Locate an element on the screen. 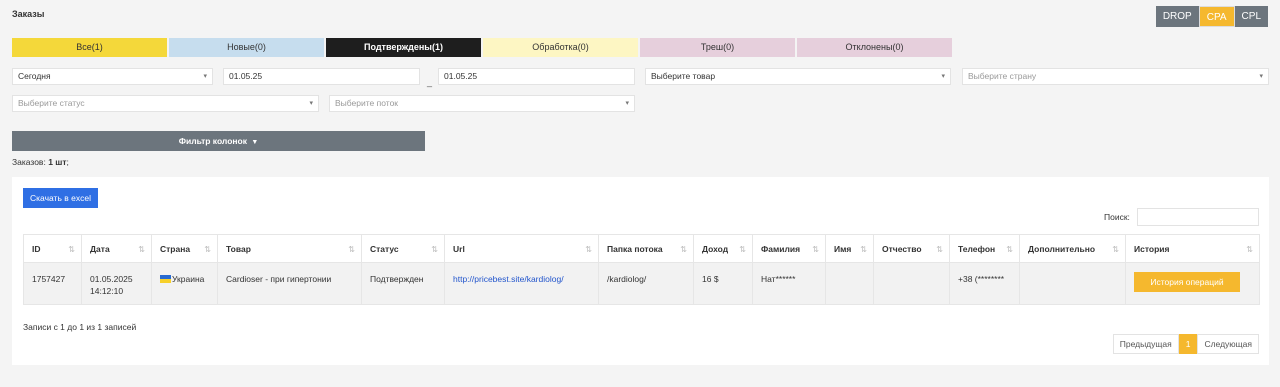 This screenshot has height=387, width=1280. caret-down-icon: ▼ is located at coordinates (254, 142).